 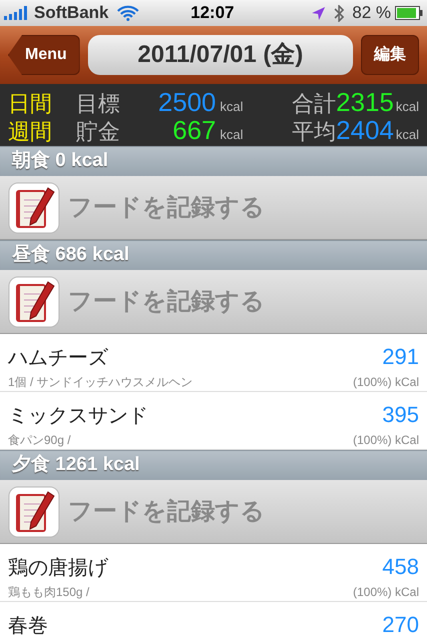 I want to click on kcal-value: 270, so click(x=400, y=625).